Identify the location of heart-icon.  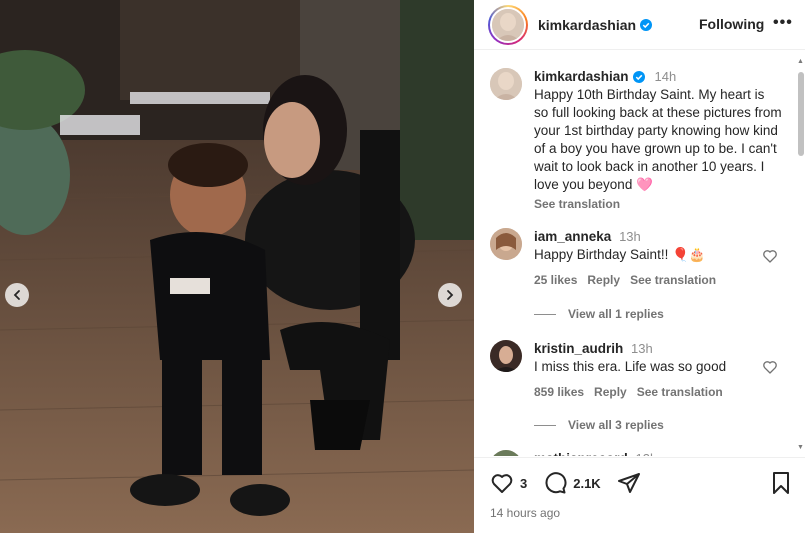
(502, 483).